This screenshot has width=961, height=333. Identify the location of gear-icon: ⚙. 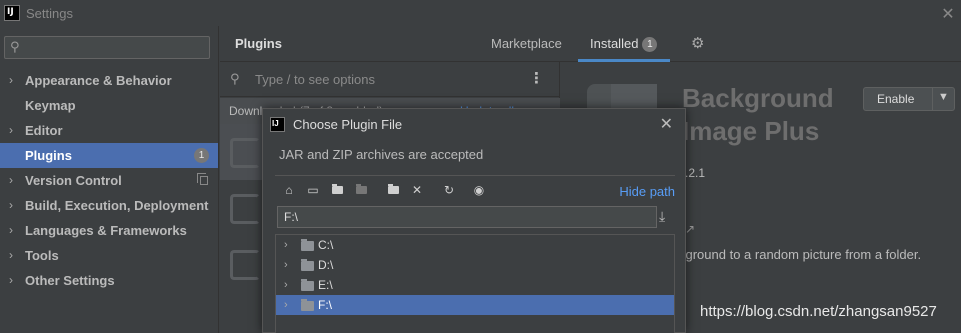
(697, 43).